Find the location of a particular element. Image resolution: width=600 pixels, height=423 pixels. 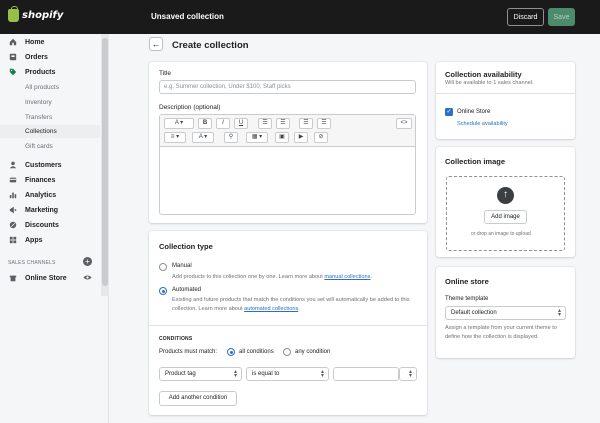

manual-collections-link: manual collections is located at coordinates (347, 277).